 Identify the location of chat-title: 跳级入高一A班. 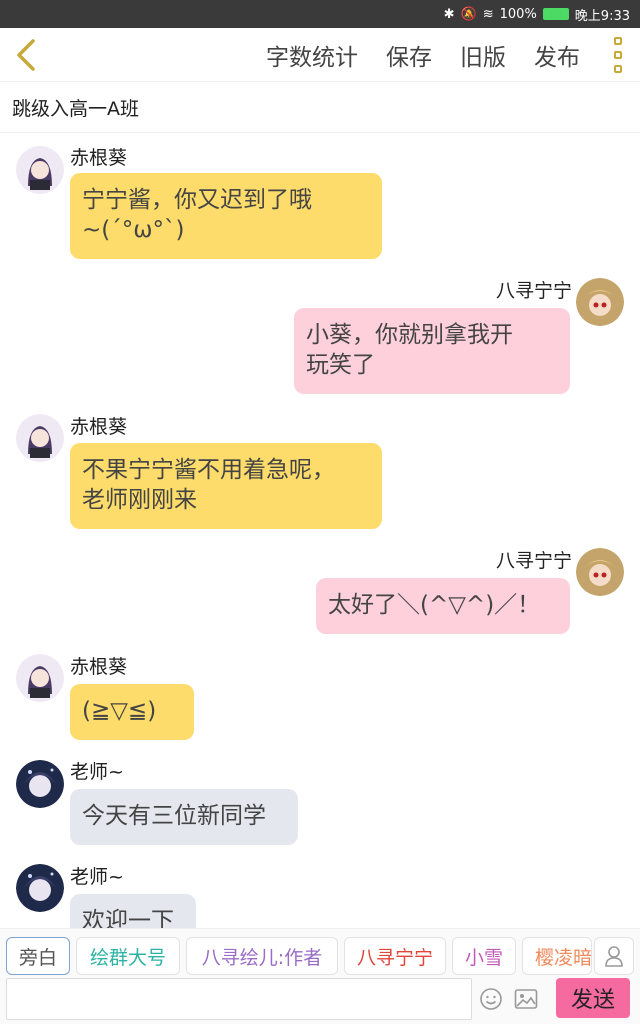
(75, 109).